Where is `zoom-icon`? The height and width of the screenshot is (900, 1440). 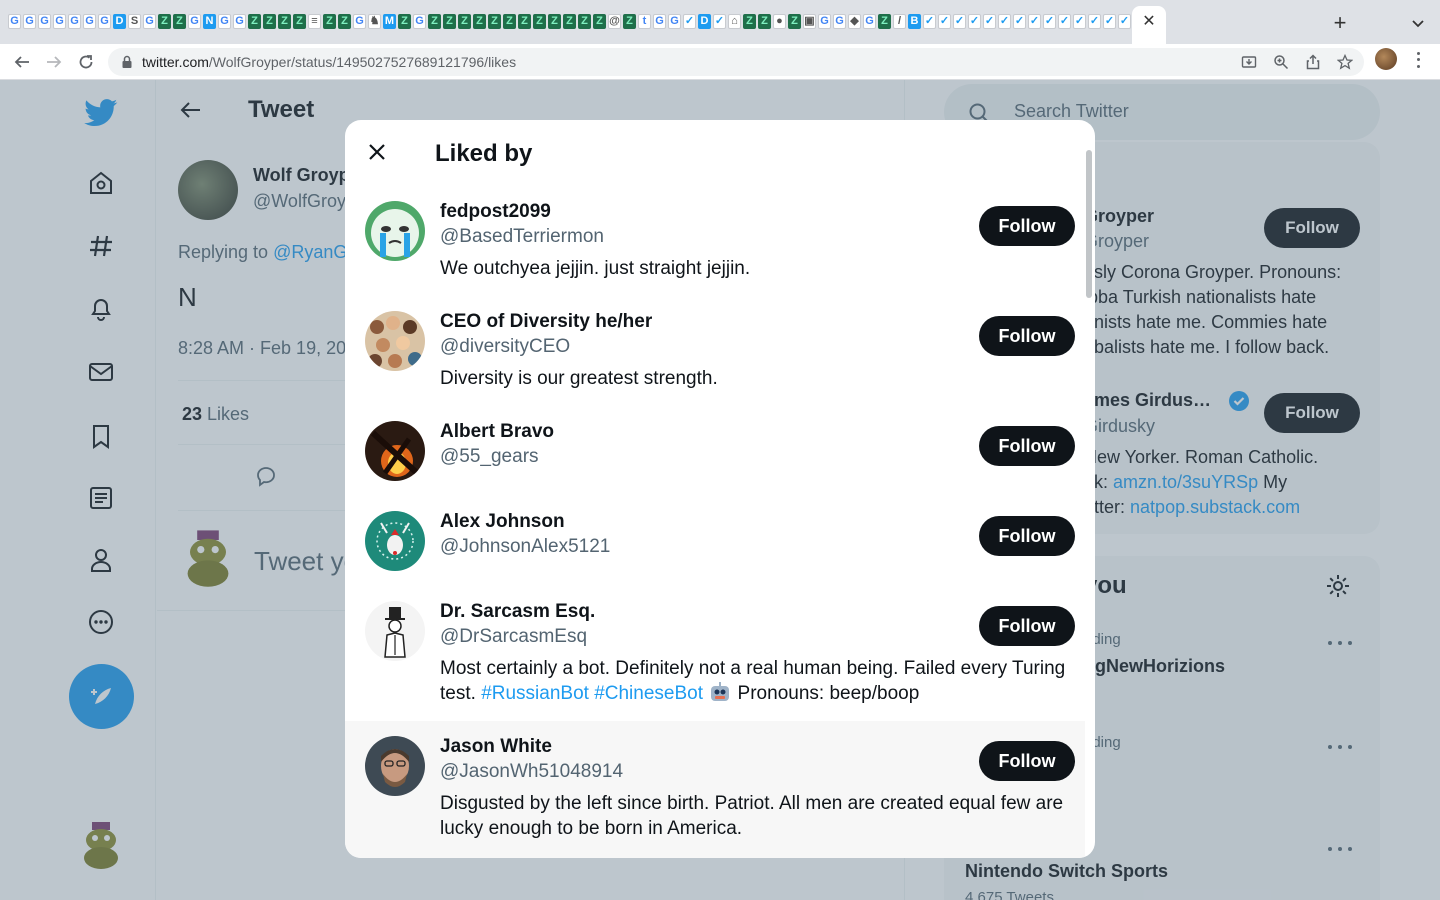 zoom-icon is located at coordinates (1281, 62).